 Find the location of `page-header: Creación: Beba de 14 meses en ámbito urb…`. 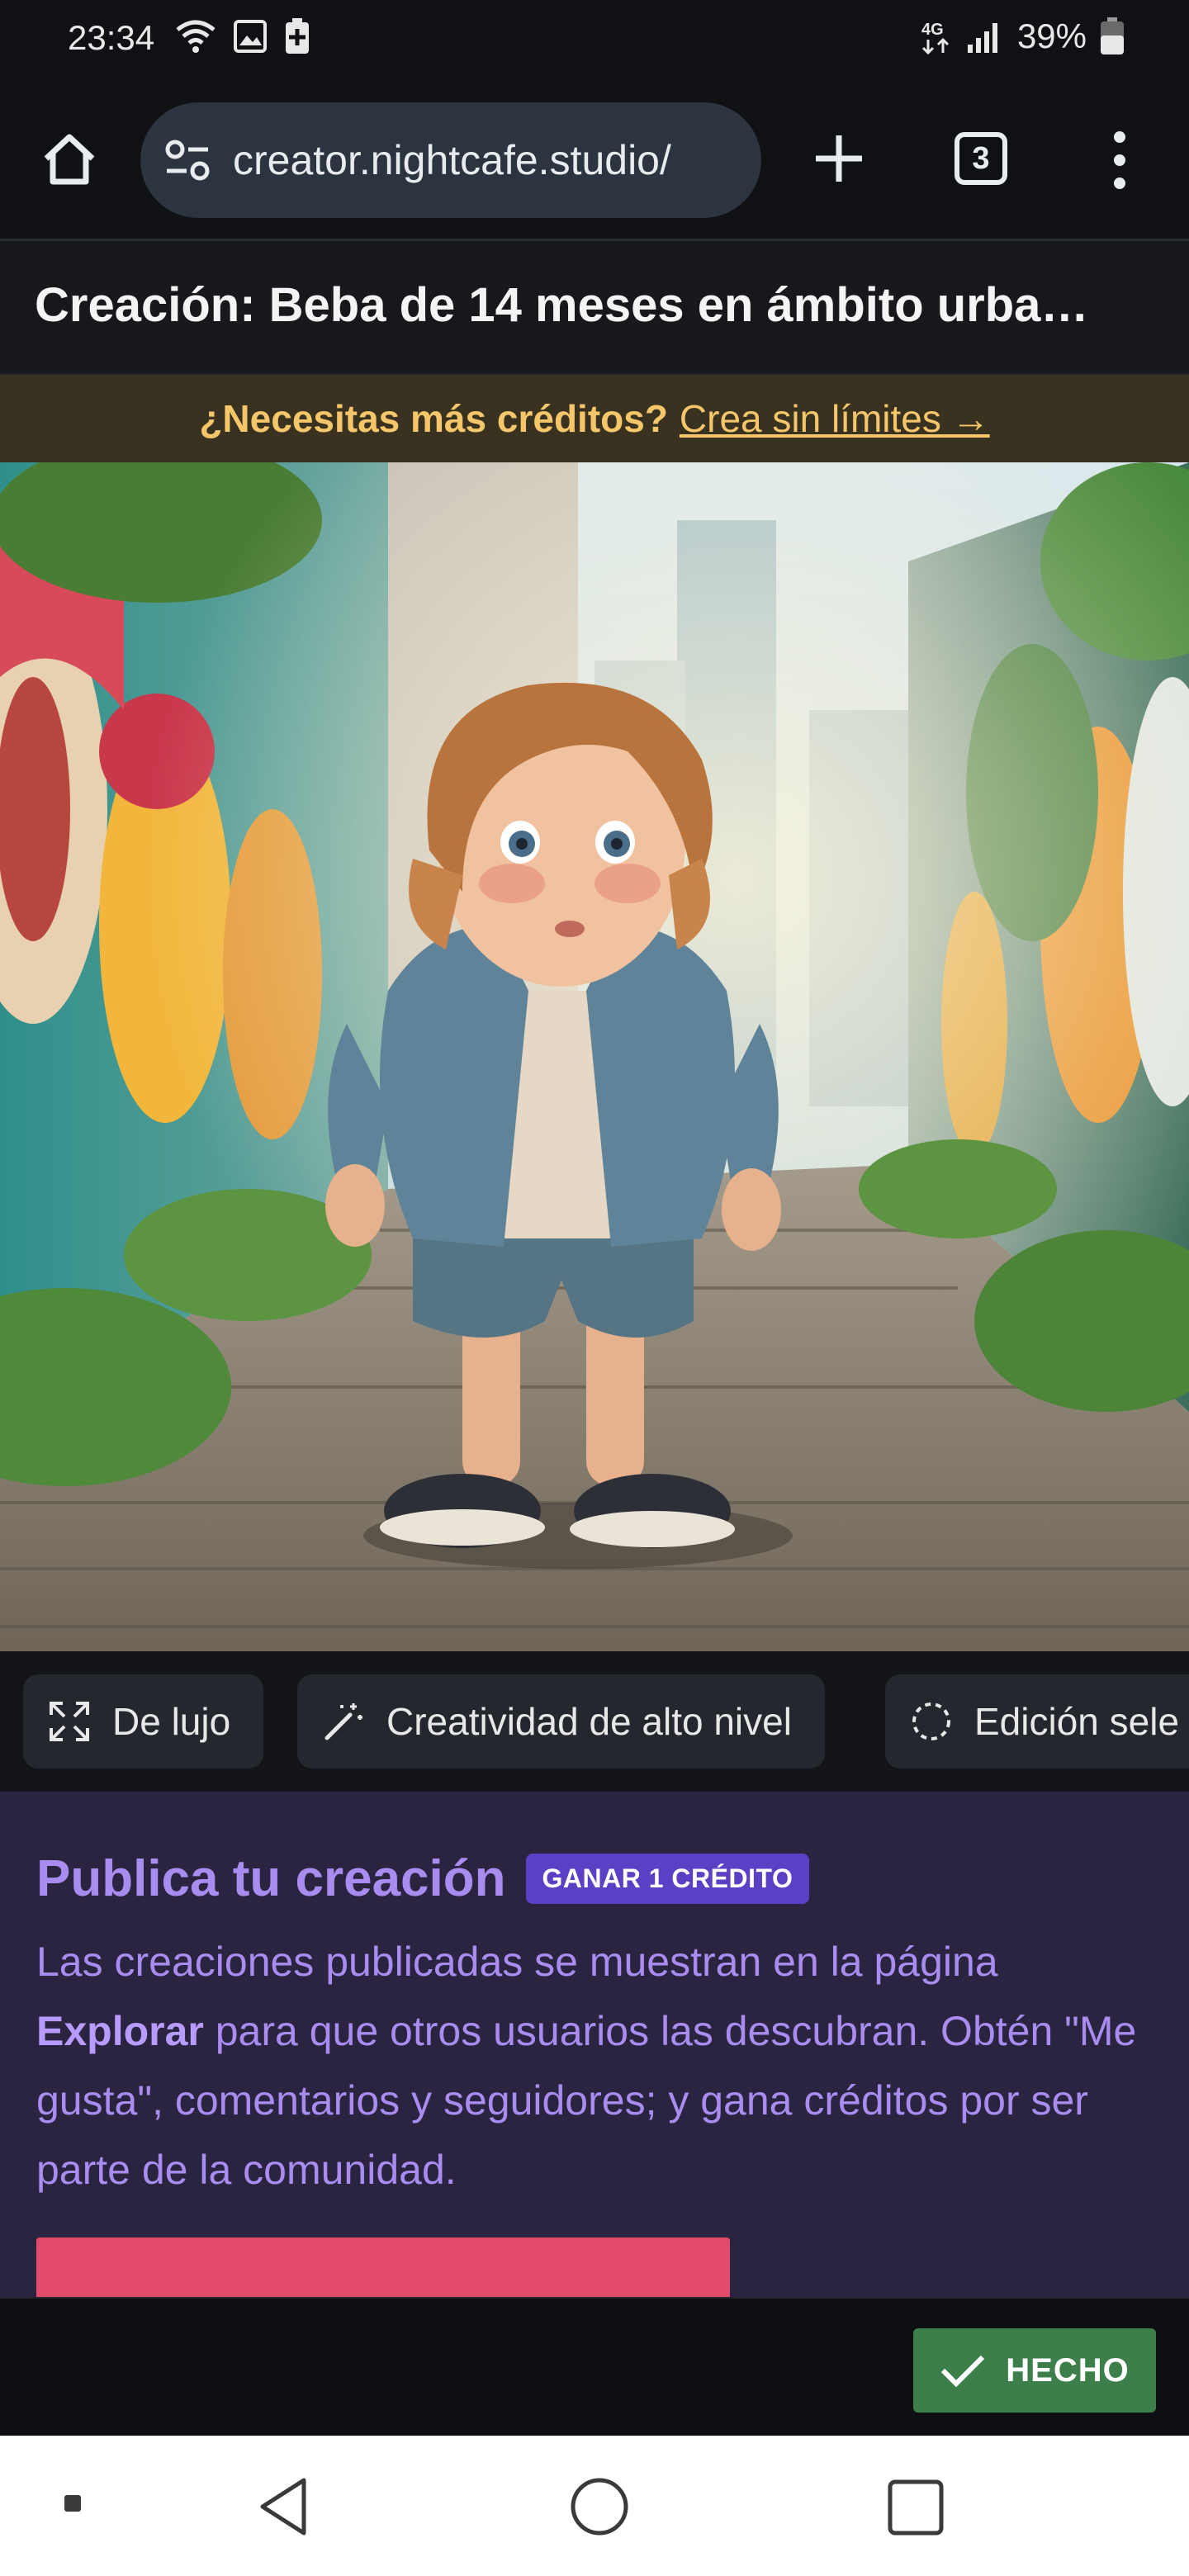

page-header: Creación: Beba de 14 meses en ámbito urb… is located at coordinates (594, 308).